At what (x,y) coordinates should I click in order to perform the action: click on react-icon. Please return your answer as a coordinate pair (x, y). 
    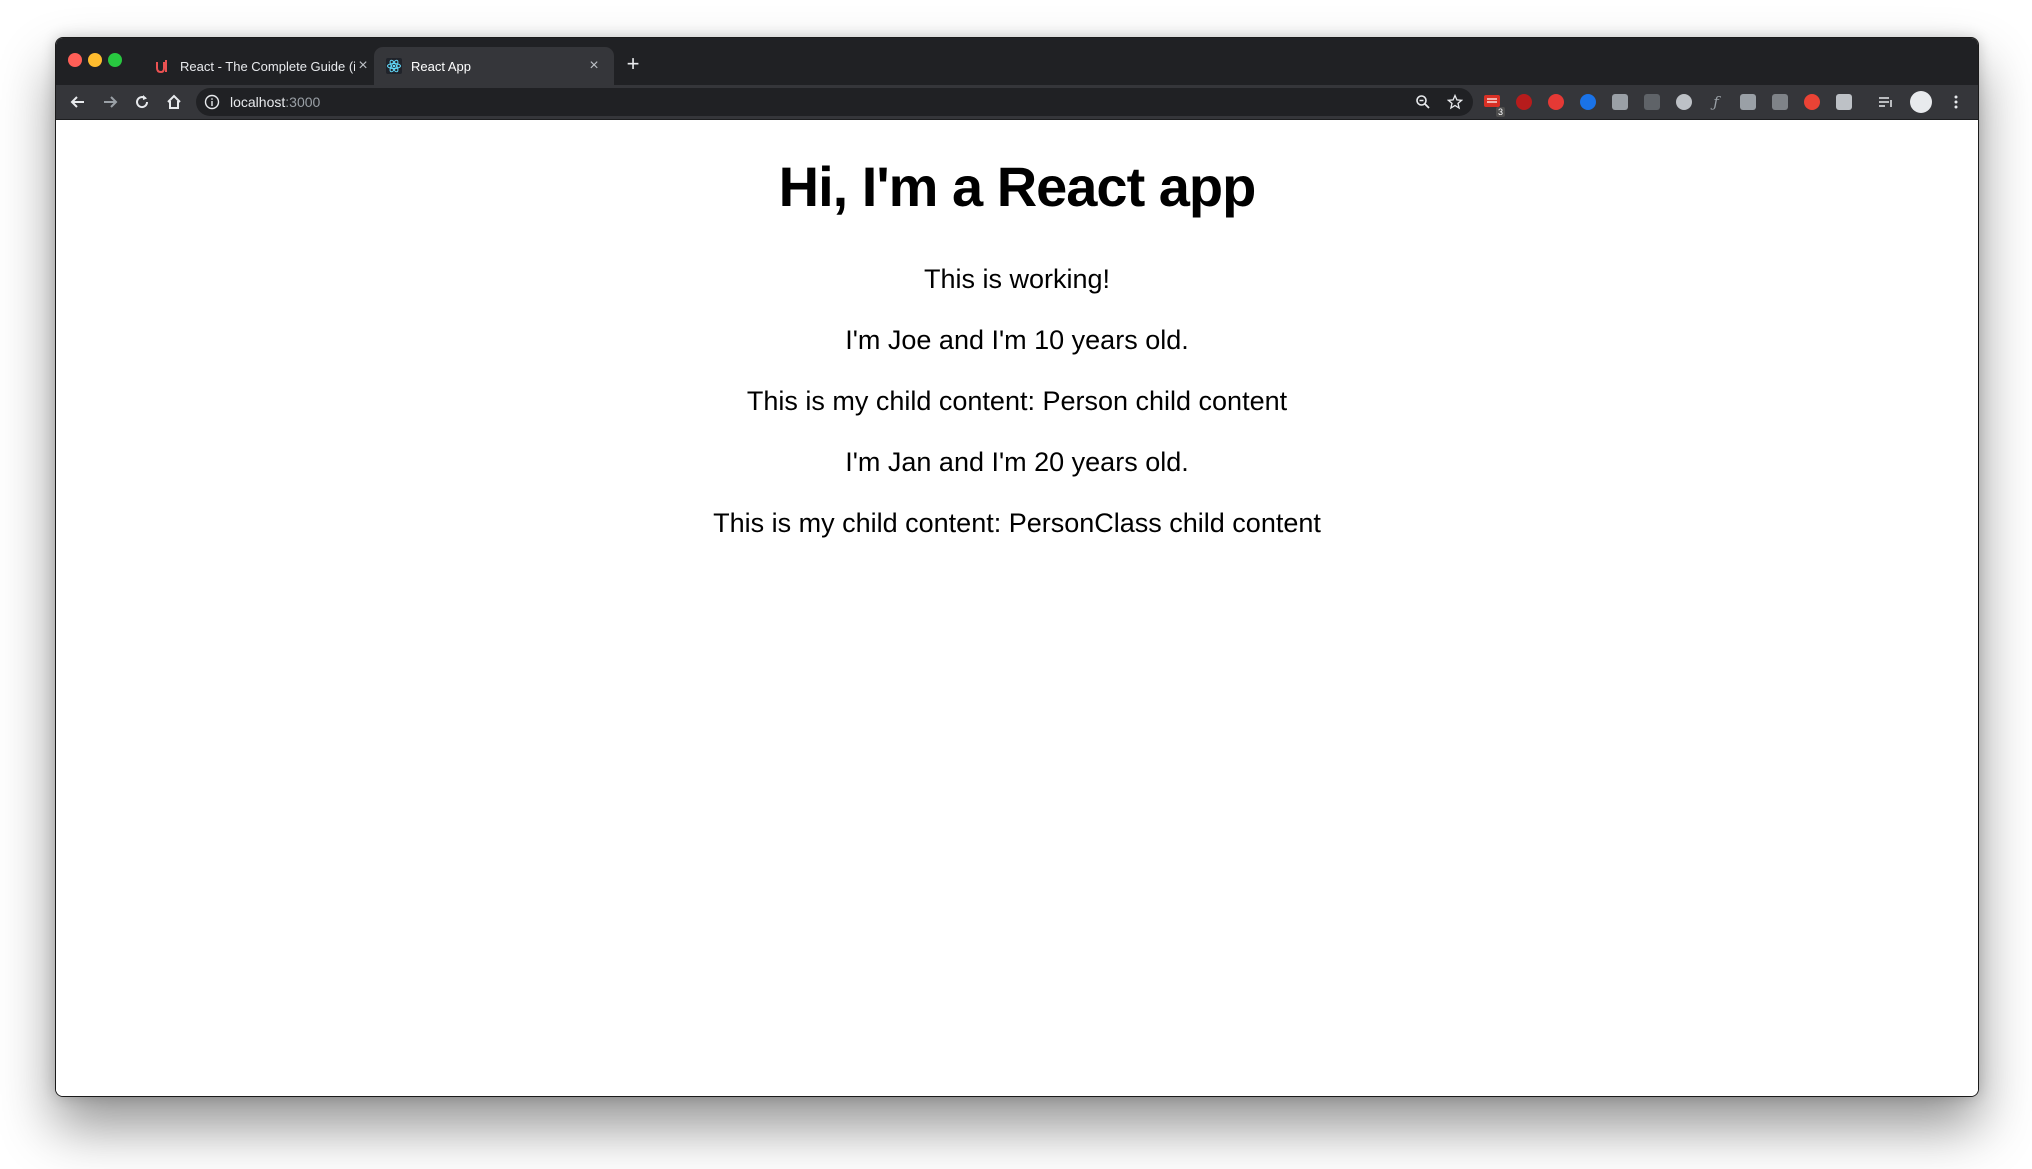
    Looking at the image, I should click on (394, 66).